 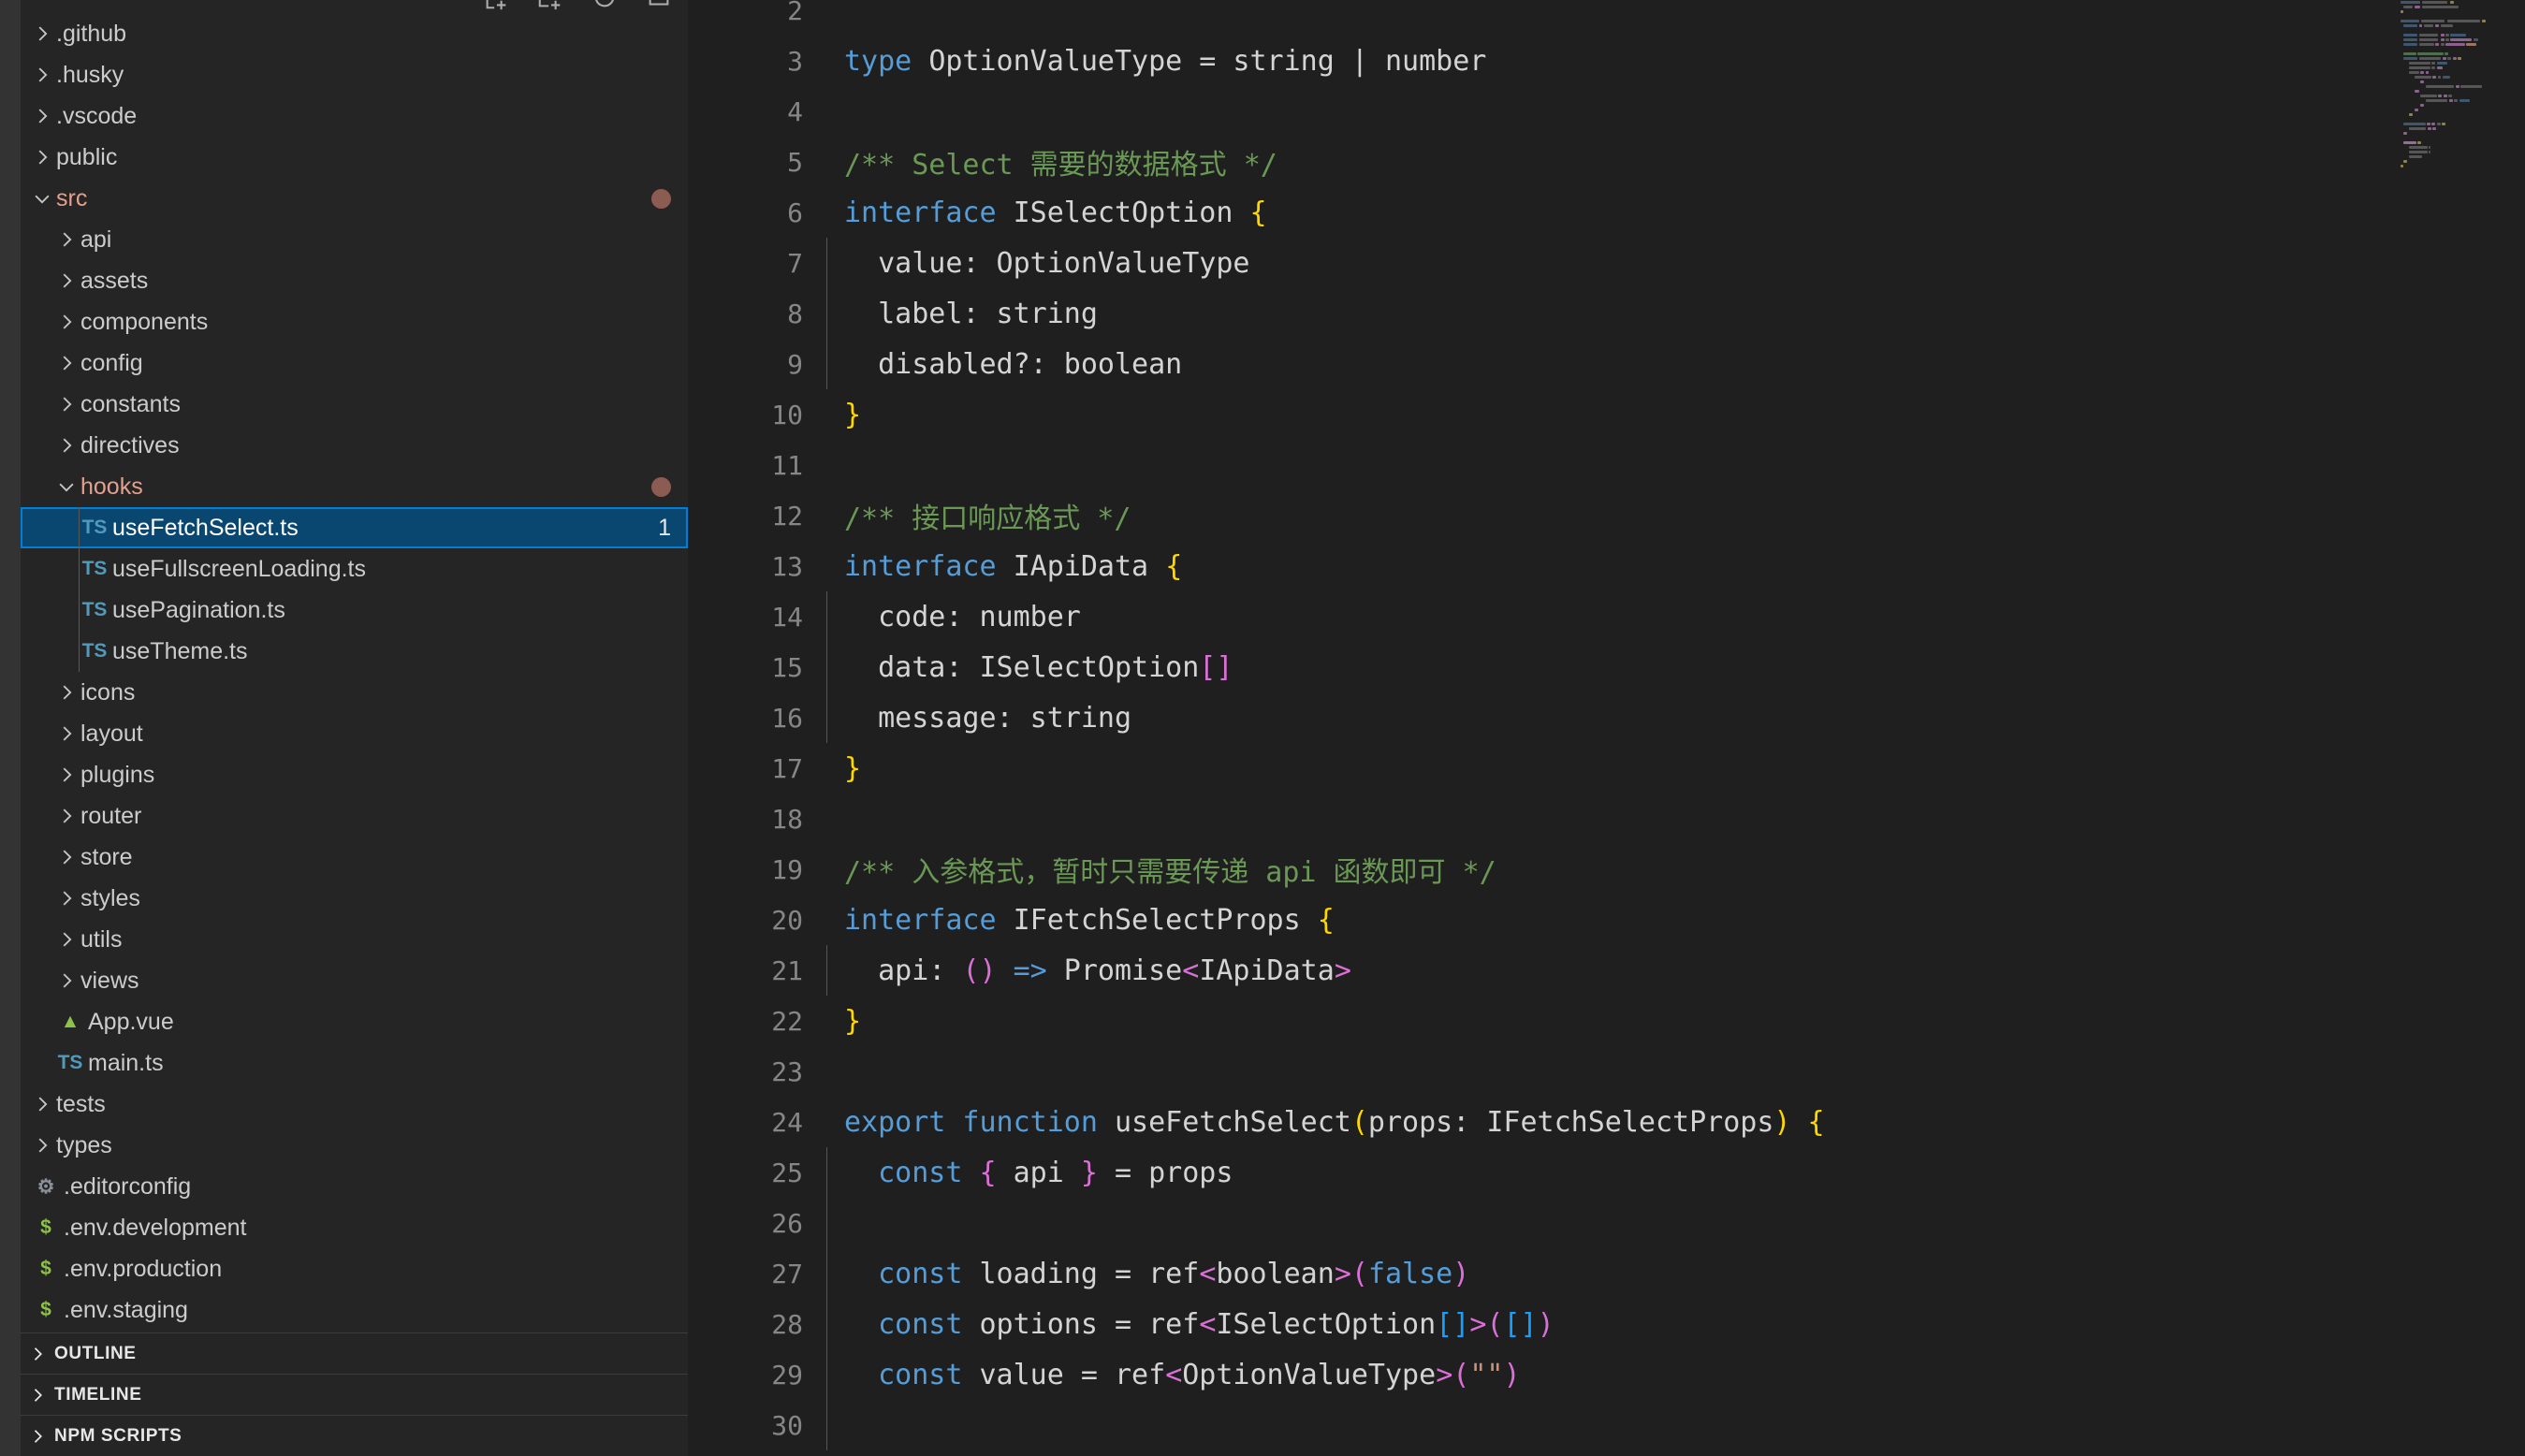 What do you see at coordinates (10, 728) in the screenshot?
I see `activity-bar` at bounding box center [10, 728].